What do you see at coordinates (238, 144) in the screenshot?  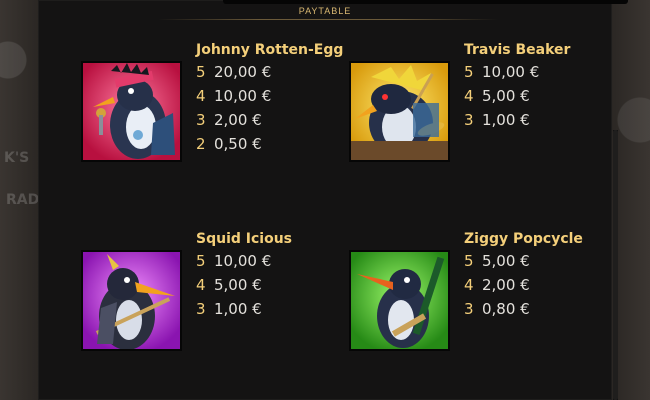 I see `payout-amount: 0,50 €` at bounding box center [238, 144].